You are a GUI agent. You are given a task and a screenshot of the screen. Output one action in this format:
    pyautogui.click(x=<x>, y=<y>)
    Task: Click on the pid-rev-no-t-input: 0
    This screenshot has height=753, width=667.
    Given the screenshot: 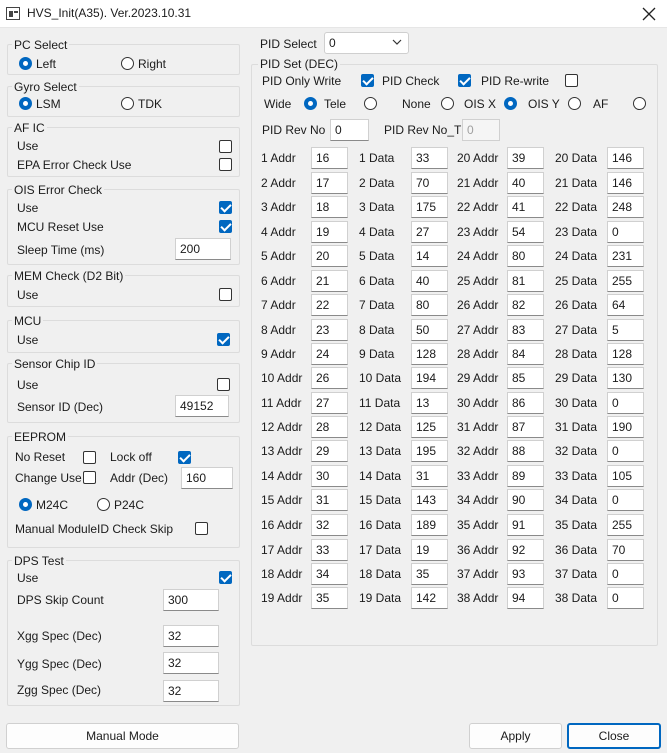 What is the action you would take?
    pyautogui.click(x=481, y=130)
    